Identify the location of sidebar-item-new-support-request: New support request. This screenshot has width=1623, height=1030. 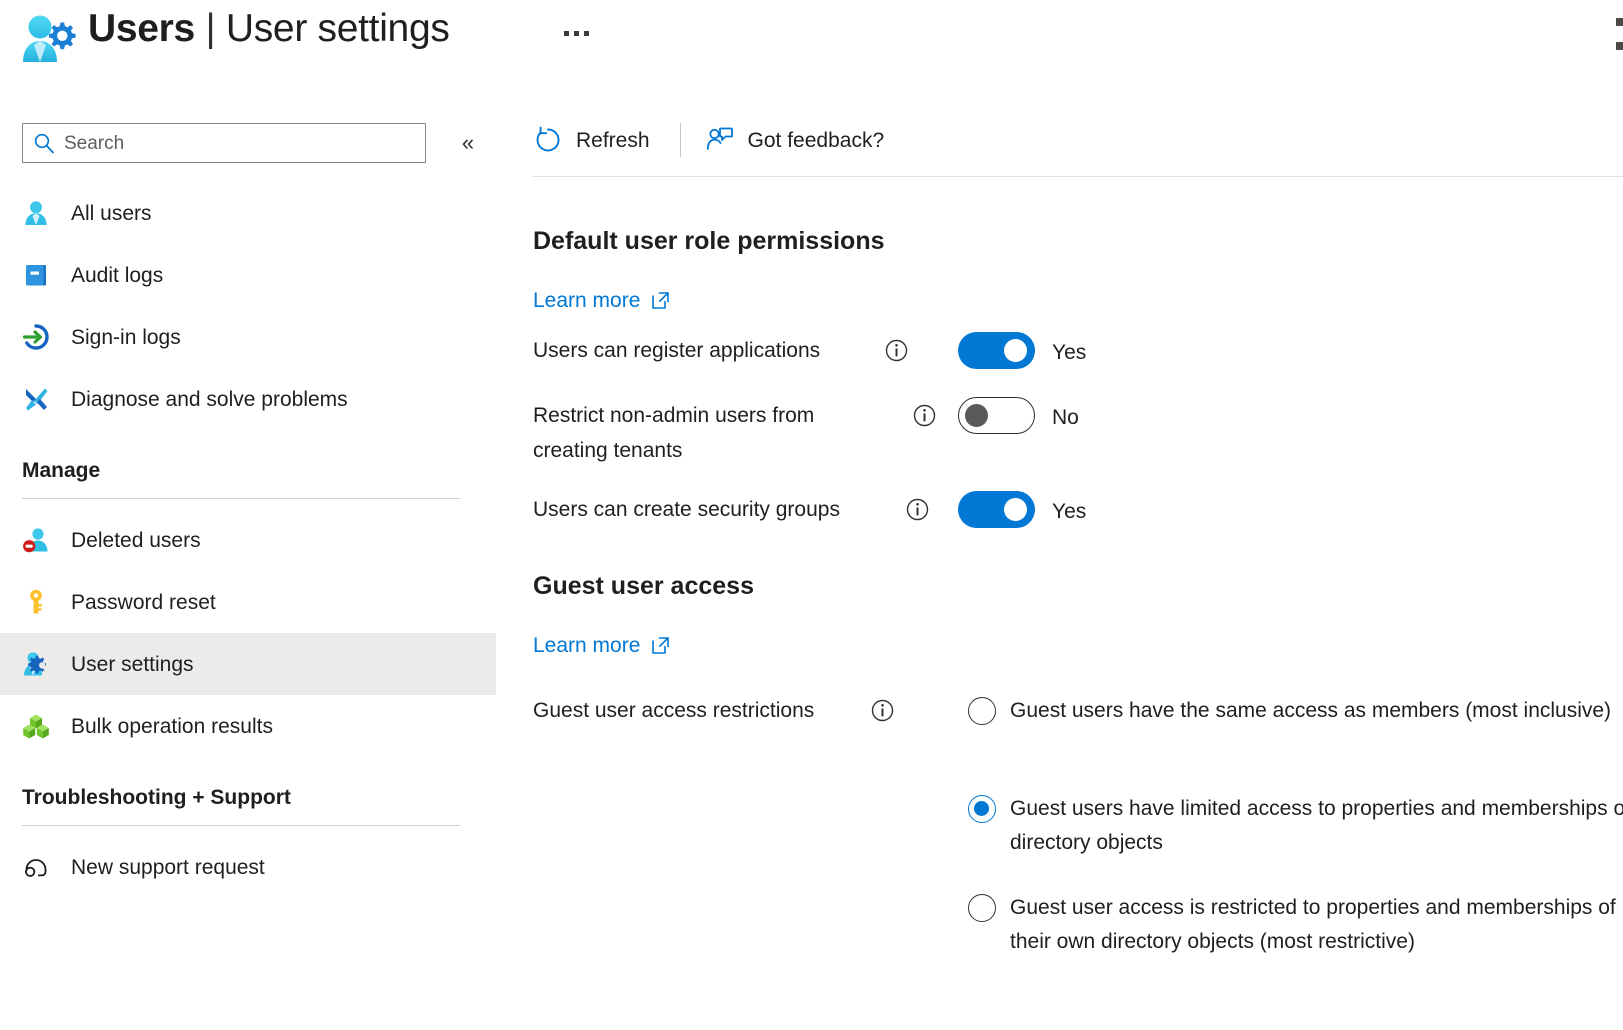
(248, 867).